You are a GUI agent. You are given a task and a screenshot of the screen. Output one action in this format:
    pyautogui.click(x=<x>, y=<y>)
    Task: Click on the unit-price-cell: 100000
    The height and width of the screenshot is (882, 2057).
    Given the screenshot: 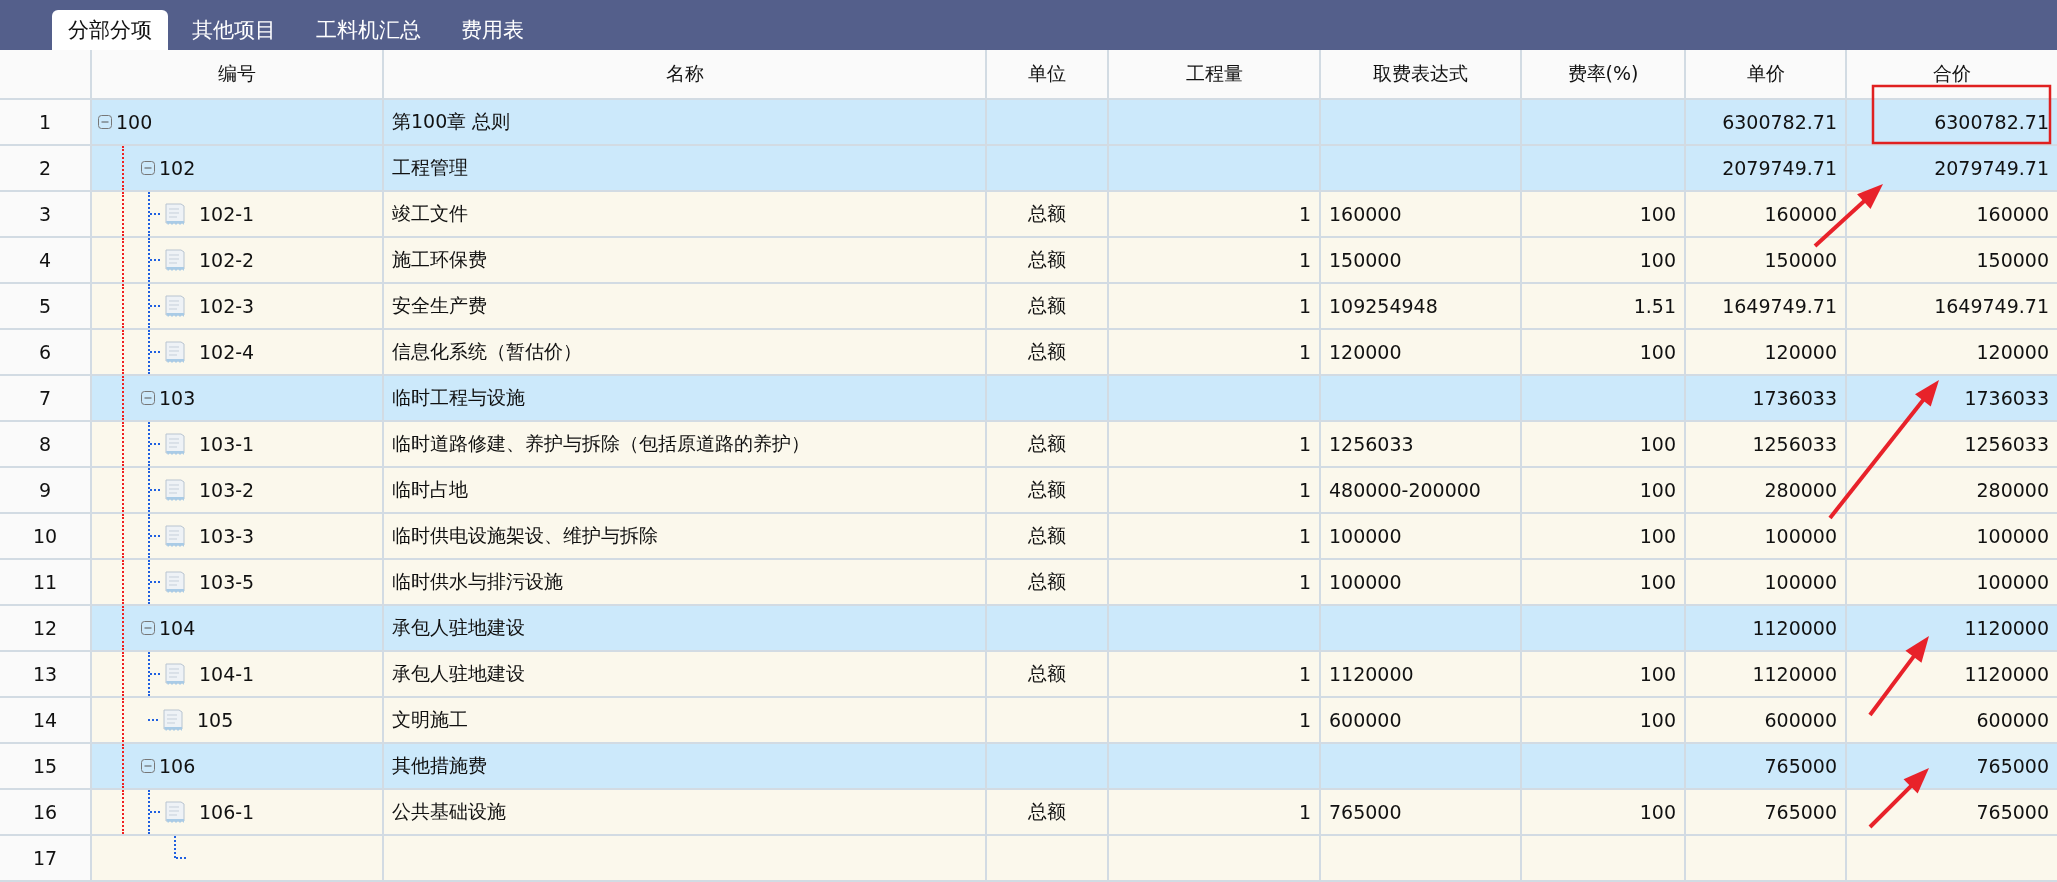 What is the action you would take?
    pyautogui.click(x=1766, y=537)
    